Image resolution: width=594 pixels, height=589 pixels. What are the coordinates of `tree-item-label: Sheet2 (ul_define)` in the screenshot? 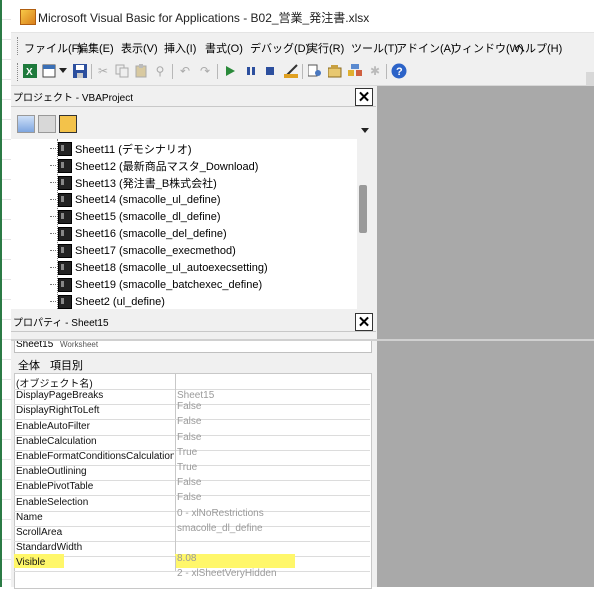 It's located at (120, 301).